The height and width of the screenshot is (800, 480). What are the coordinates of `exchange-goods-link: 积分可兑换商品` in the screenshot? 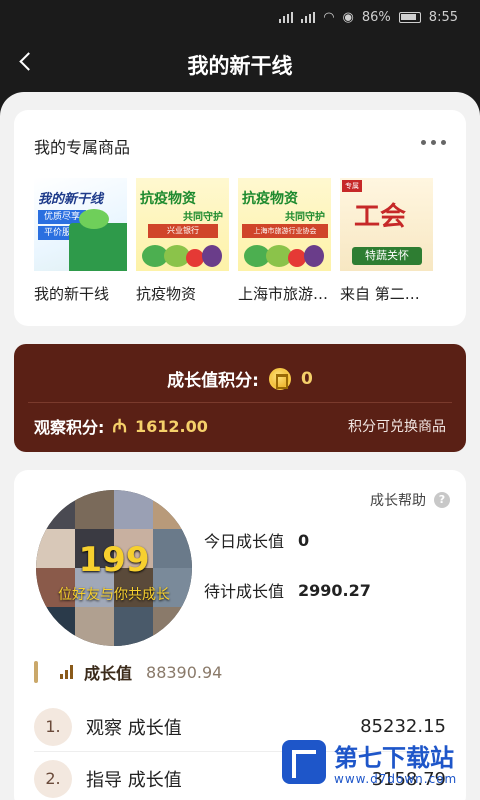 It's located at (397, 426).